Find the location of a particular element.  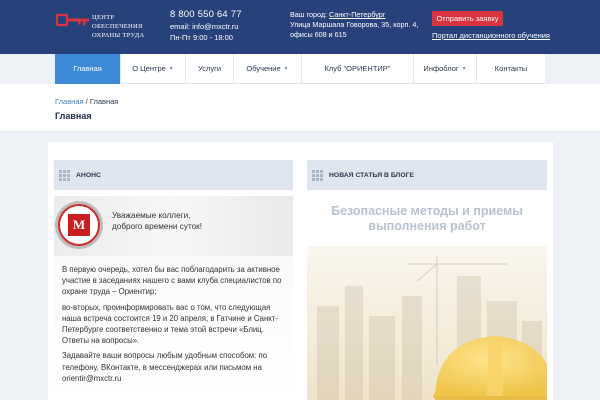

nav-label: Инфоблог is located at coordinates (441, 68).